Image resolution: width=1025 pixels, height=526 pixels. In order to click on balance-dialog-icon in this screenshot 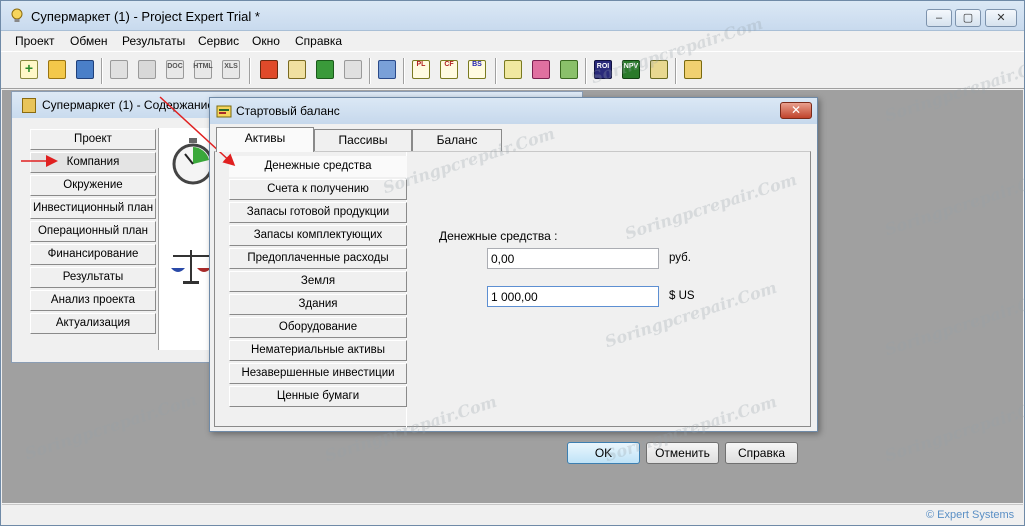, I will do `click(224, 111)`.